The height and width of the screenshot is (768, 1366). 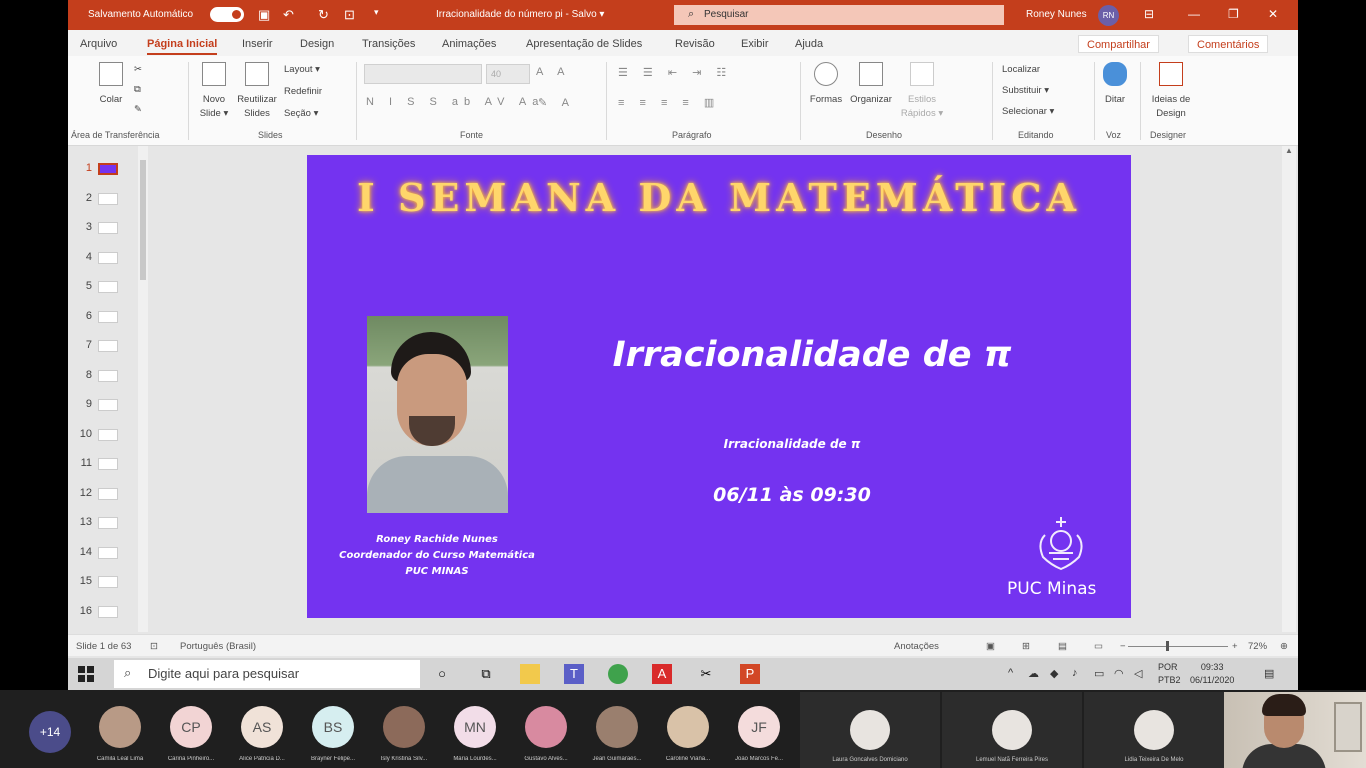 What do you see at coordinates (1257, 646) in the screenshot?
I see `zoom-level: 72%` at bounding box center [1257, 646].